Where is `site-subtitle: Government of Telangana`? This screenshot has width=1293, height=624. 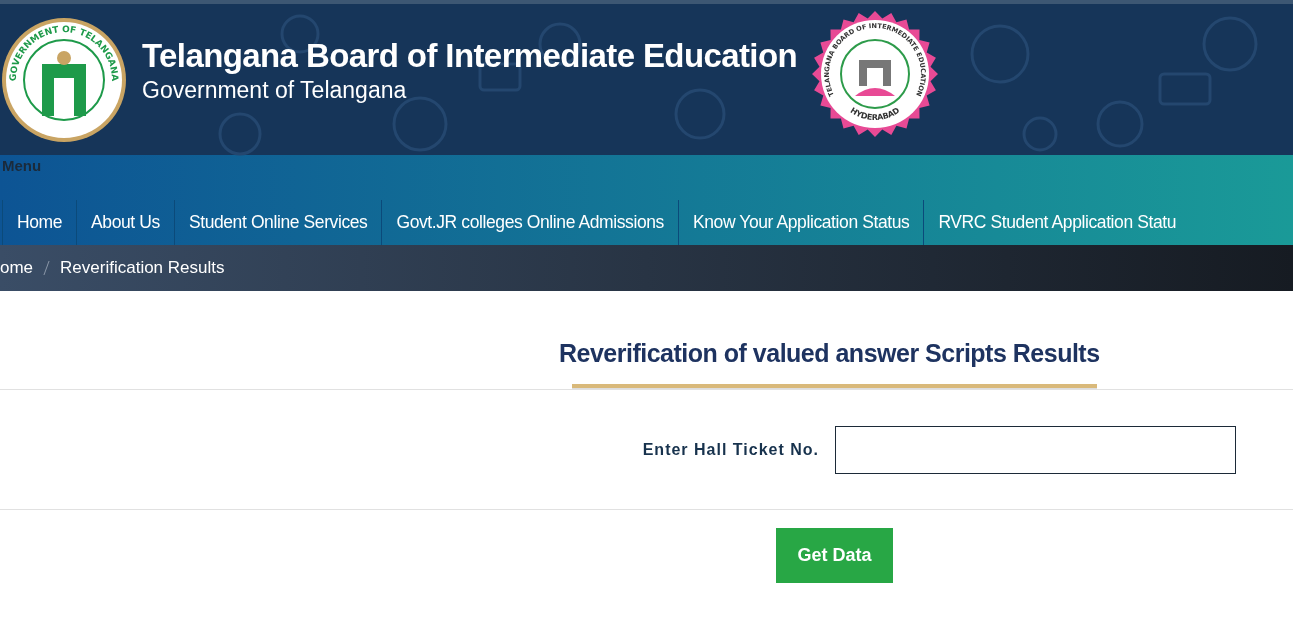 site-subtitle: Government of Telangana is located at coordinates (275, 90).